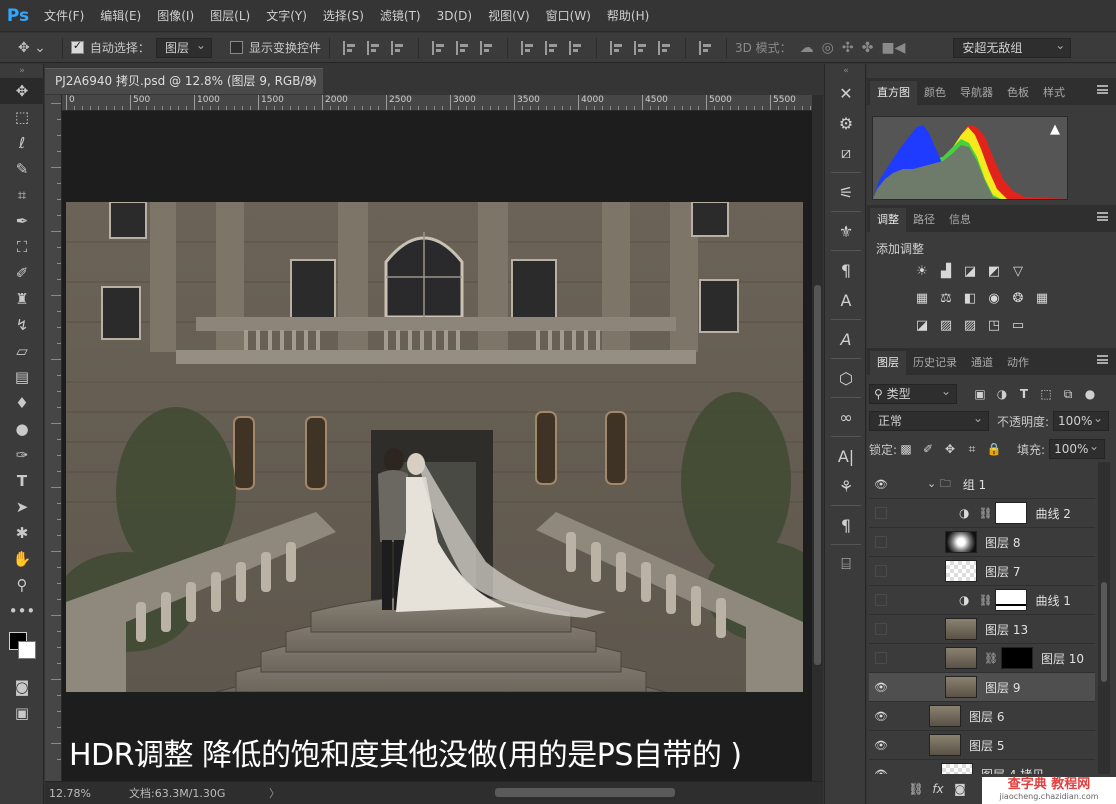  Describe the element at coordinates (846, 564) in the screenshot. I see `layer-comps-icon: ⌸` at that location.